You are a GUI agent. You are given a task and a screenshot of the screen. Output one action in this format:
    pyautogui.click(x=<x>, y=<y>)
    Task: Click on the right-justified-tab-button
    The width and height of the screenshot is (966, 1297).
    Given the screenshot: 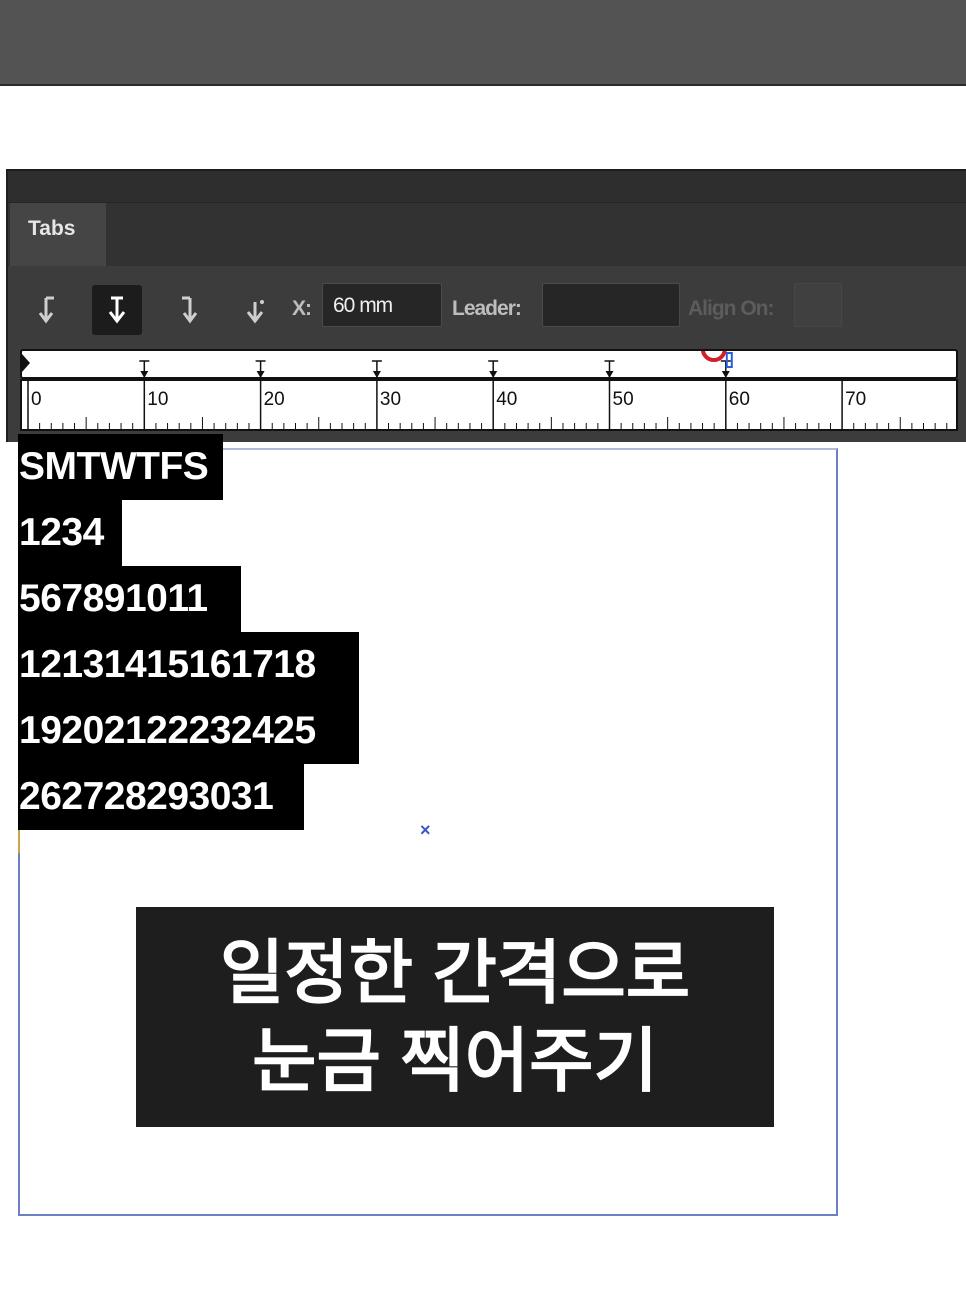 What is the action you would take?
    pyautogui.click(x=187, y=310)
    